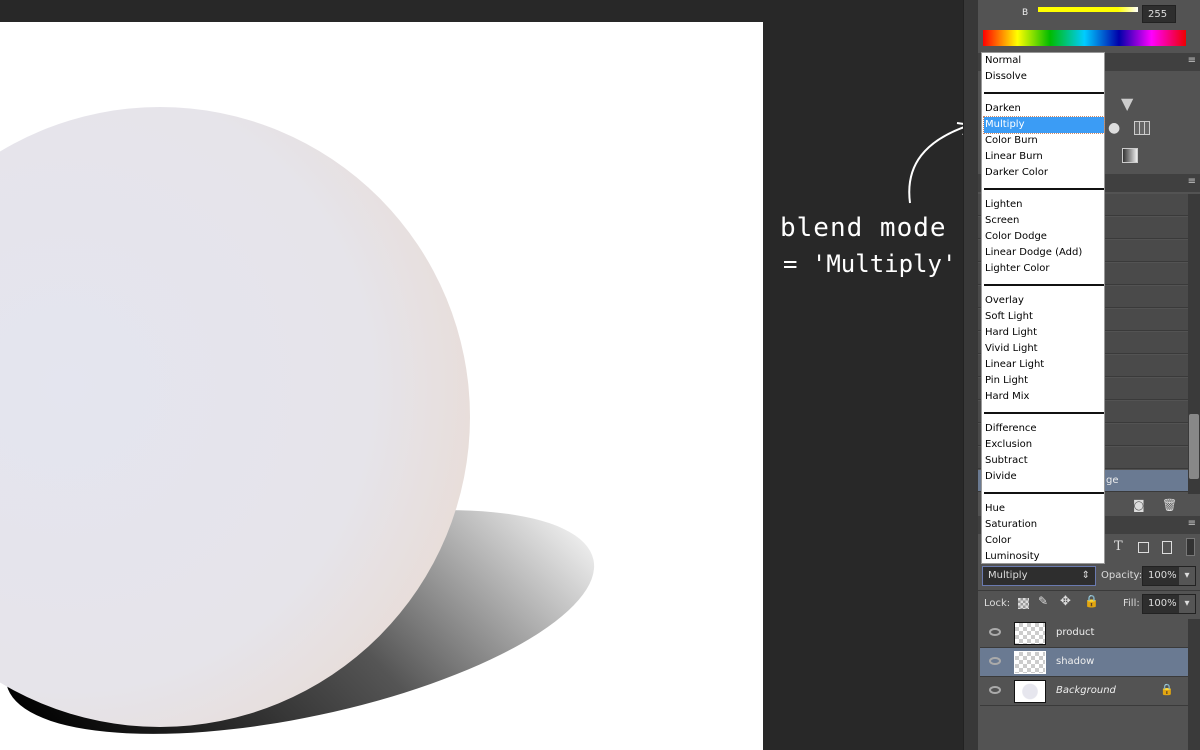  I want to click on blue-slider, so click(1088, 9).